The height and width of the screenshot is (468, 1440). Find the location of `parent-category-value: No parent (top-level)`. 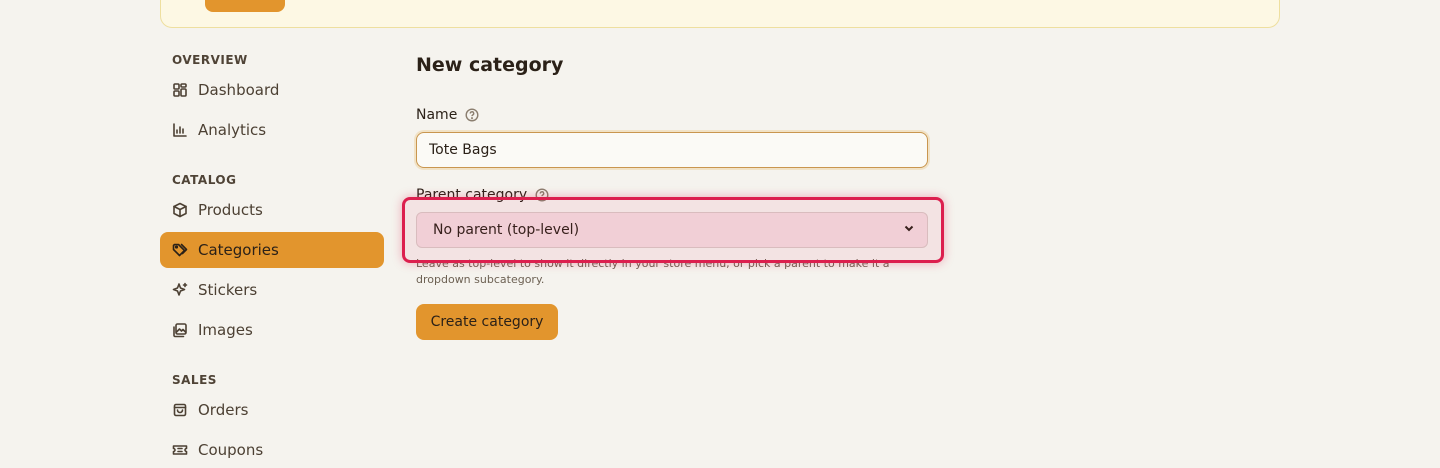

parent-category-value: No parent (top-level) is located at coordinates (506, 230).